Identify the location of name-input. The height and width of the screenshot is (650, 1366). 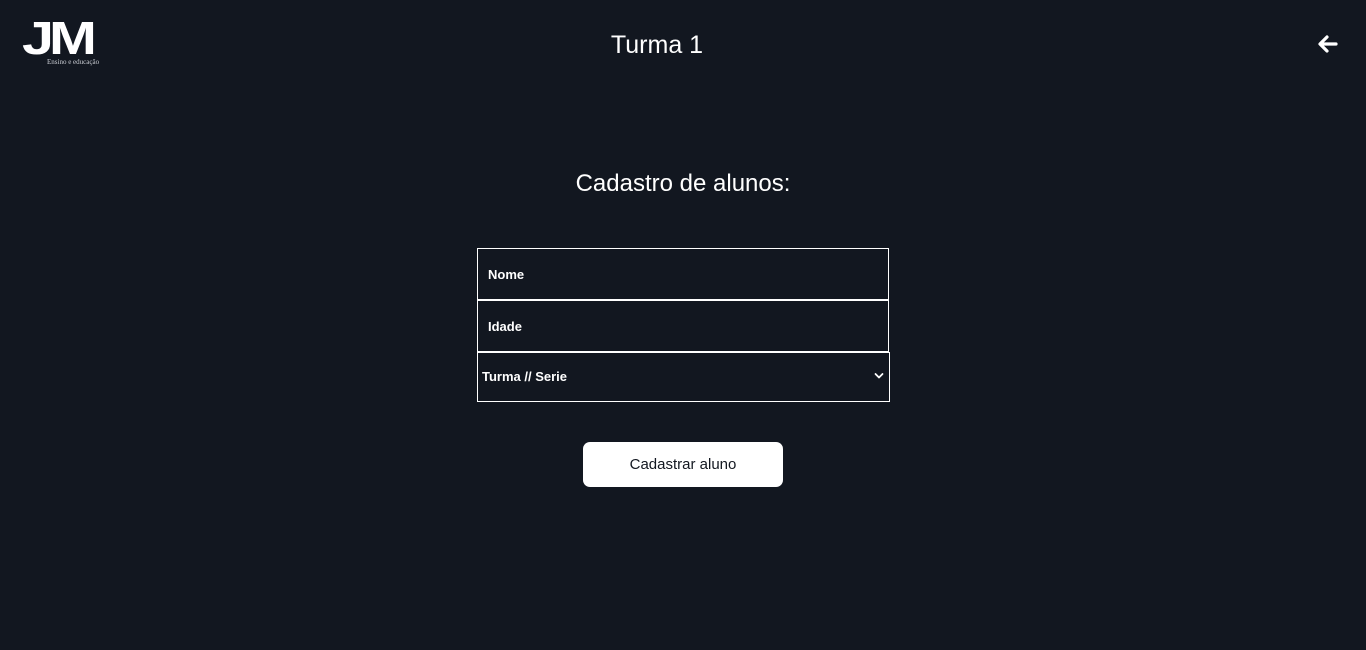
(683, 274).